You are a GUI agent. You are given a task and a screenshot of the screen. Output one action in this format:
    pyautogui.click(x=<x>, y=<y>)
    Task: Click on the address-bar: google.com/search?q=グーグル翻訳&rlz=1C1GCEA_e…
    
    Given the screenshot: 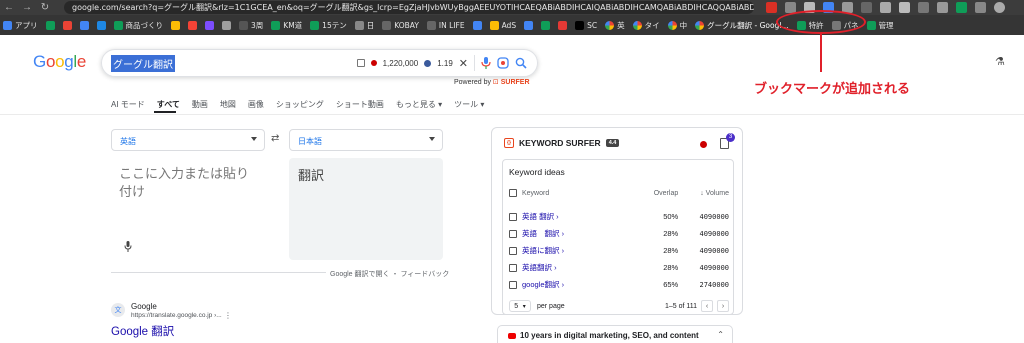 What is the action you would take?
    pyautogui.click(x=409, y=7)
    